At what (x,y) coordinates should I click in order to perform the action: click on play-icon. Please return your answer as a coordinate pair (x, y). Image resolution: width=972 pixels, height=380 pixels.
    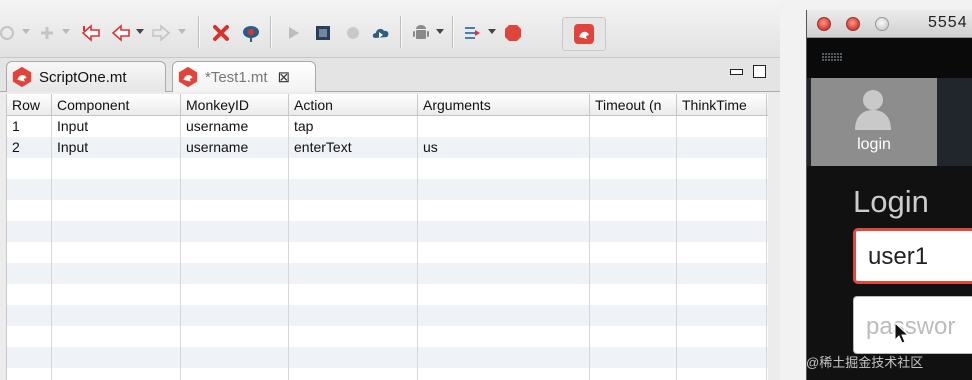
    Looking at the image, I should click on (293, 33).